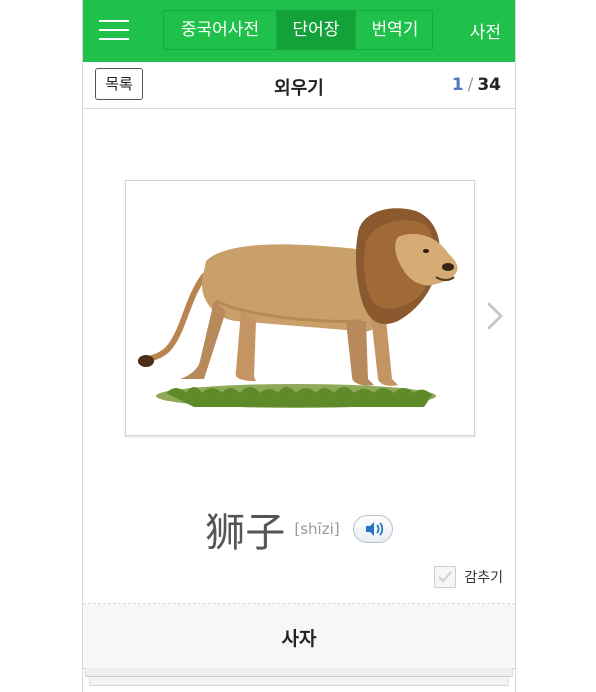 The image size is (596, 692). I want to click on menu-icon, so click(114, 30).